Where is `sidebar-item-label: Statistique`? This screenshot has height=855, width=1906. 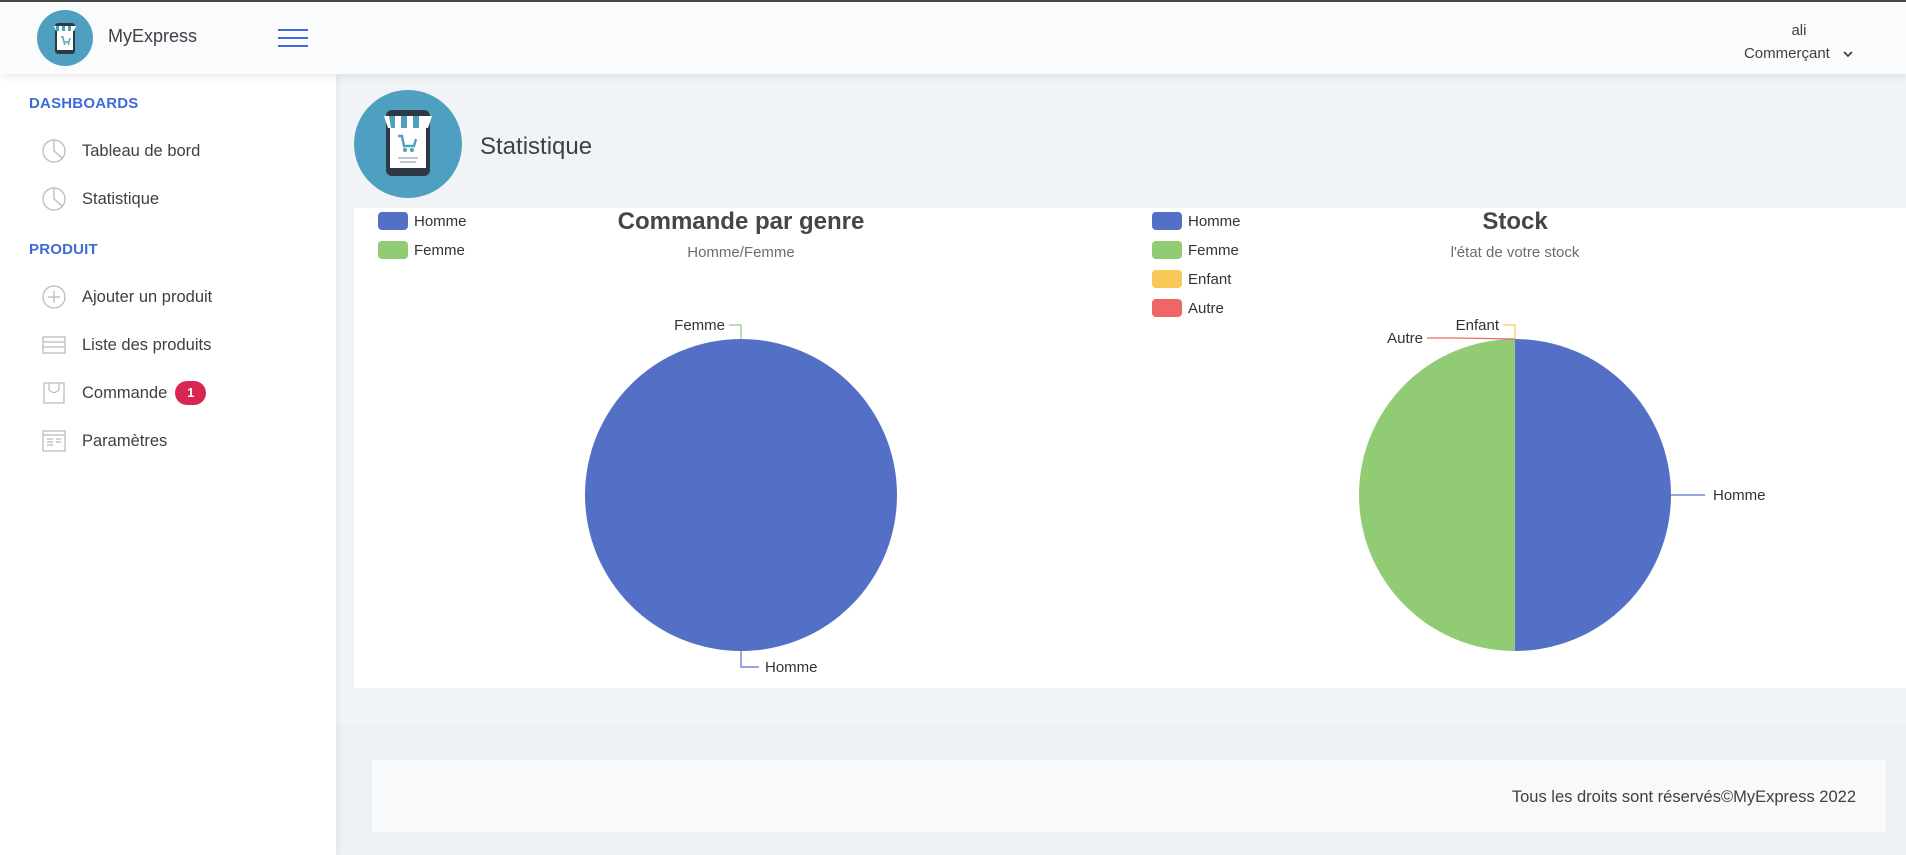
sidebar-item-label: Statistique is located at coordinates (121, 198).